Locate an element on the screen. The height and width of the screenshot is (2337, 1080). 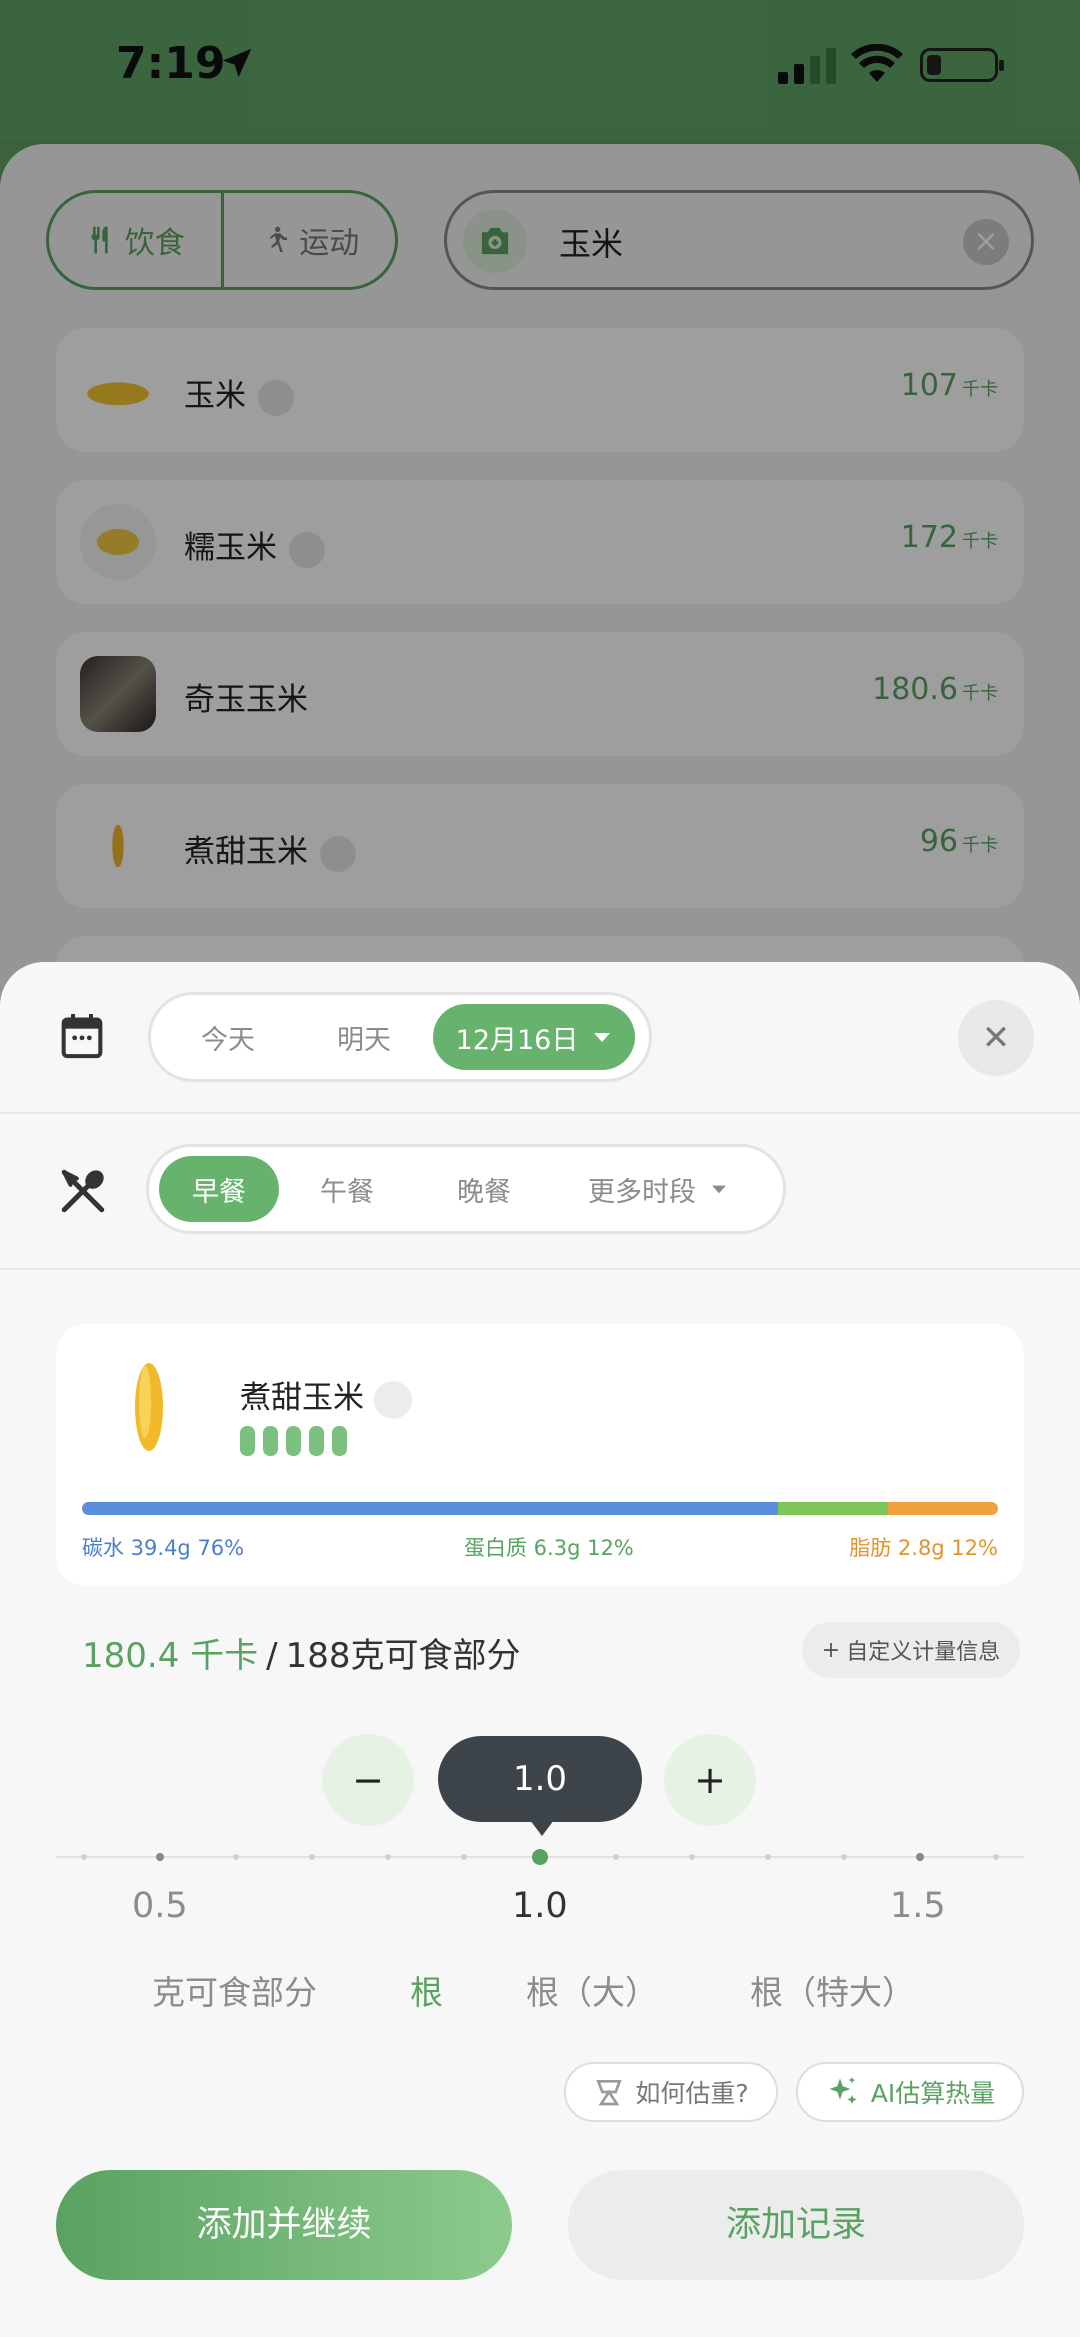
estimate-help-label: 如何估重? is located at coordinates (692, 2093).